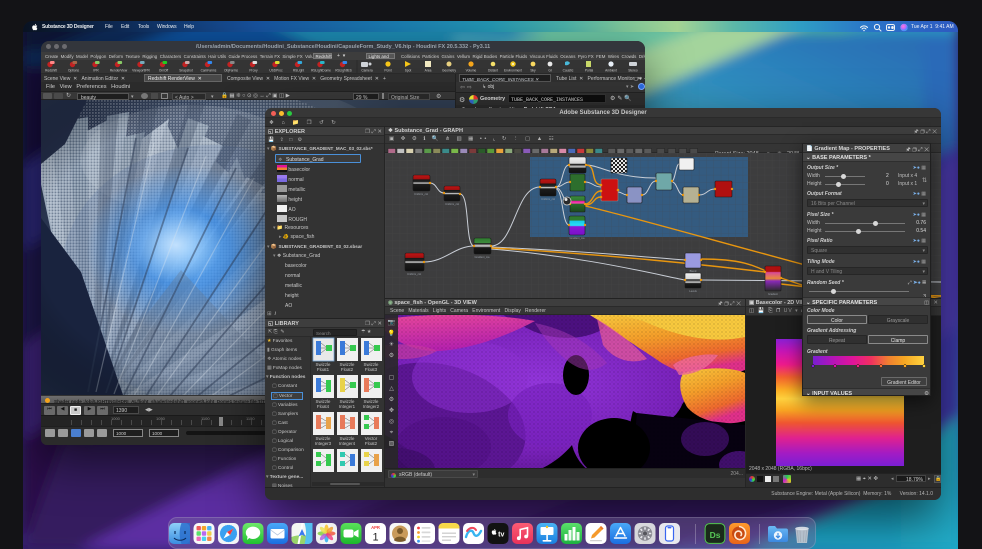 The image size is (982, 549). I want to click on svg-text: GI, so click(549, 71).